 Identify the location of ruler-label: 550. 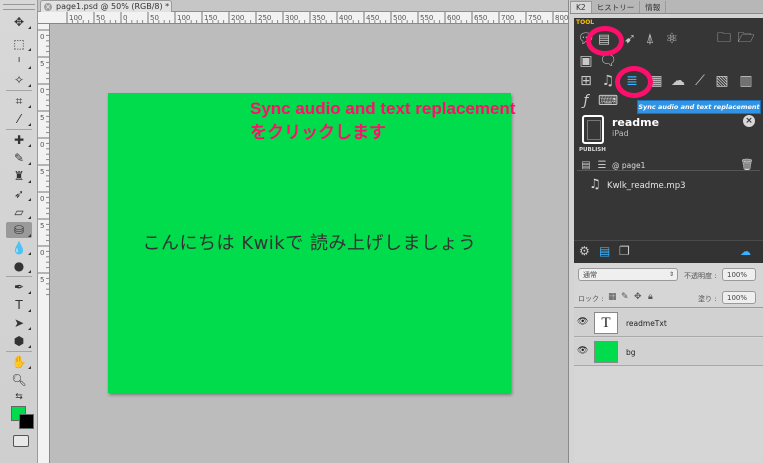
(426, 18).